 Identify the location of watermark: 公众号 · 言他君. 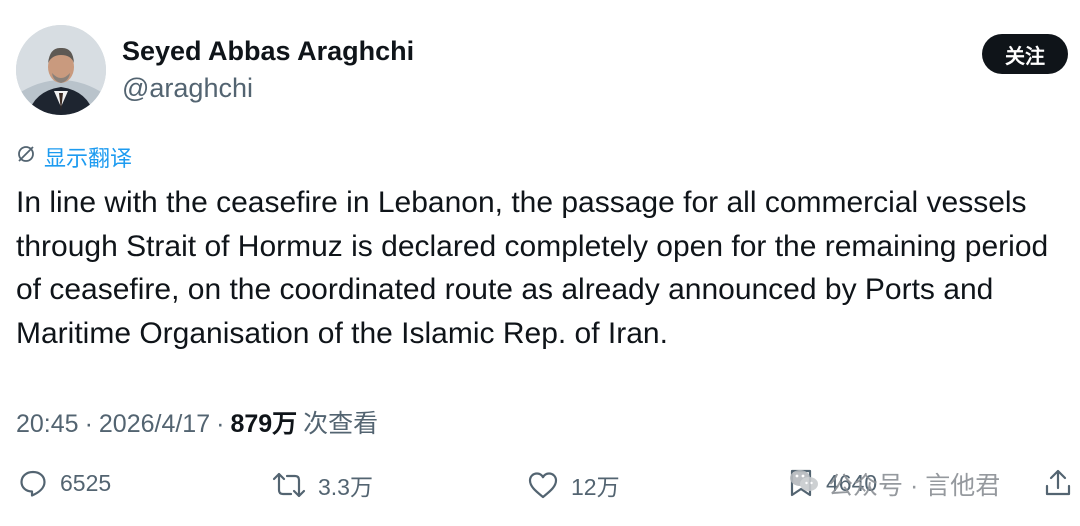
(894, 484).